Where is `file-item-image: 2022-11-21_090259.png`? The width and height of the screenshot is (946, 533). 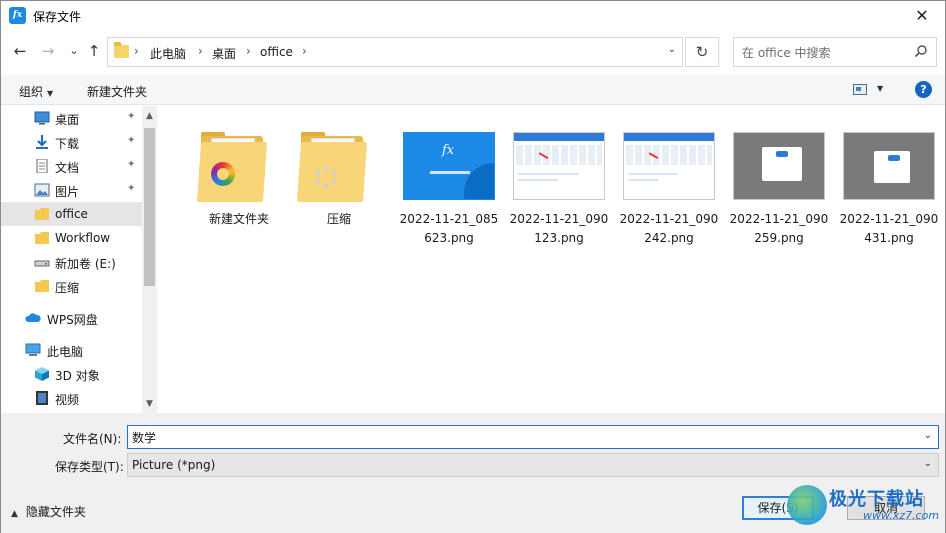
file-item-image: 2022-11-21_090259.png is located at coordinates (779, 187).